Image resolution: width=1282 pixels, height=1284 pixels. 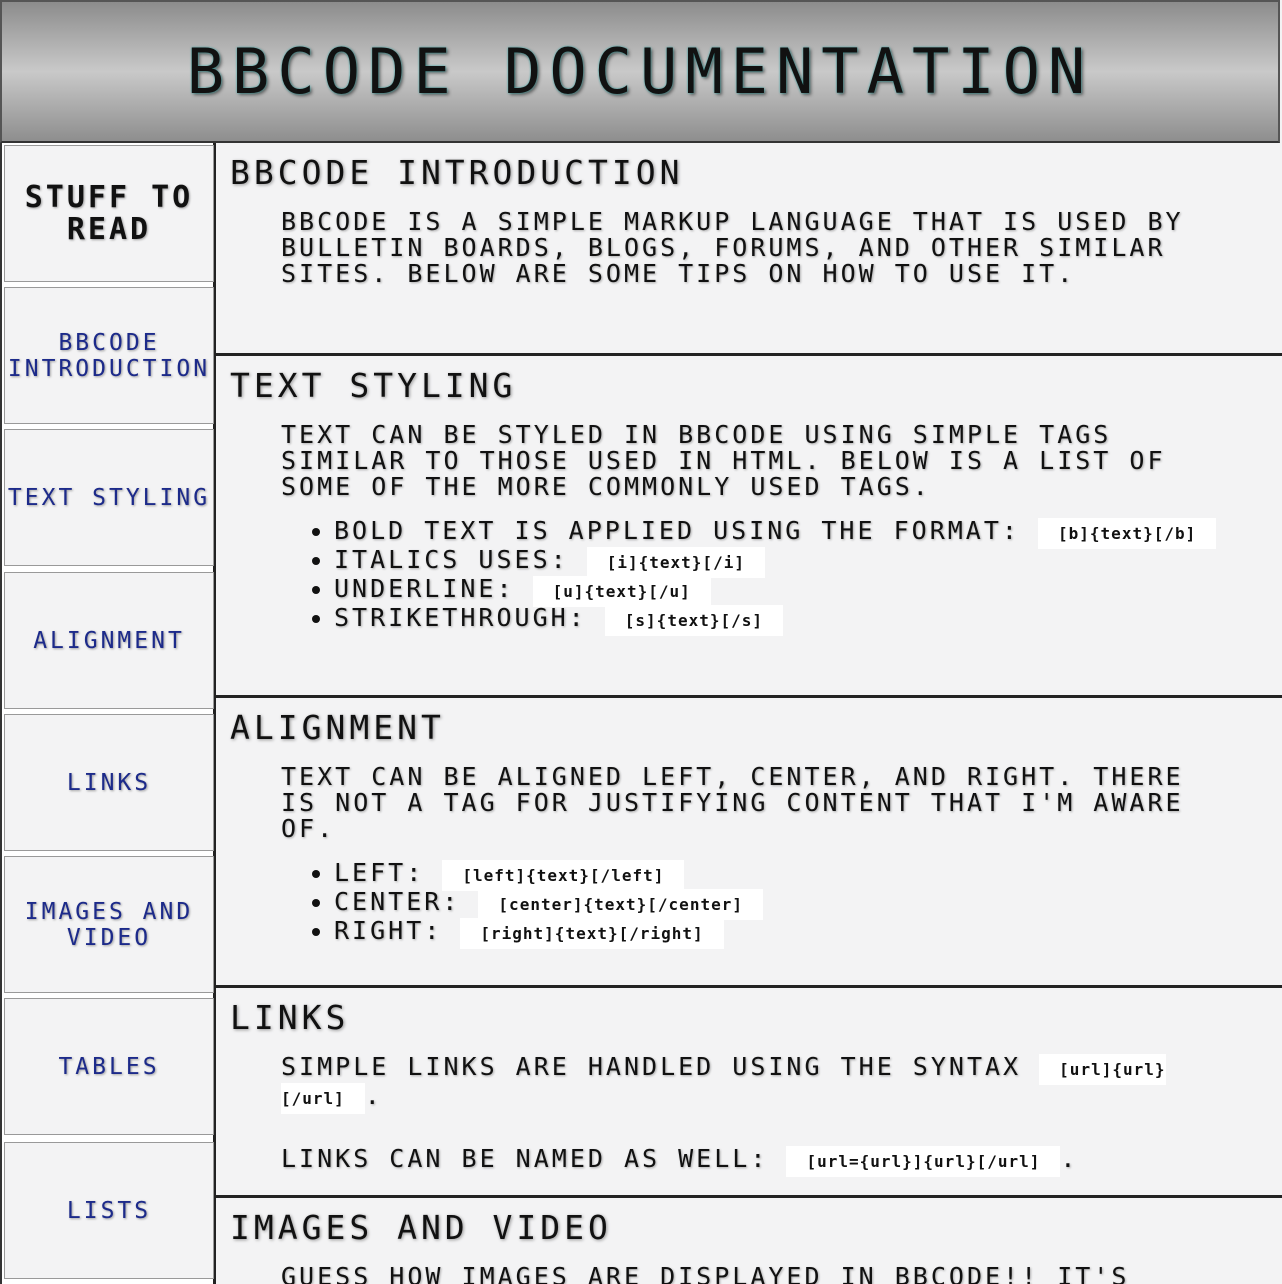 What do you see at coordinates (397, 901) in the screenshot?
I see `item-label: Center:` at bounding box center [397, 901].